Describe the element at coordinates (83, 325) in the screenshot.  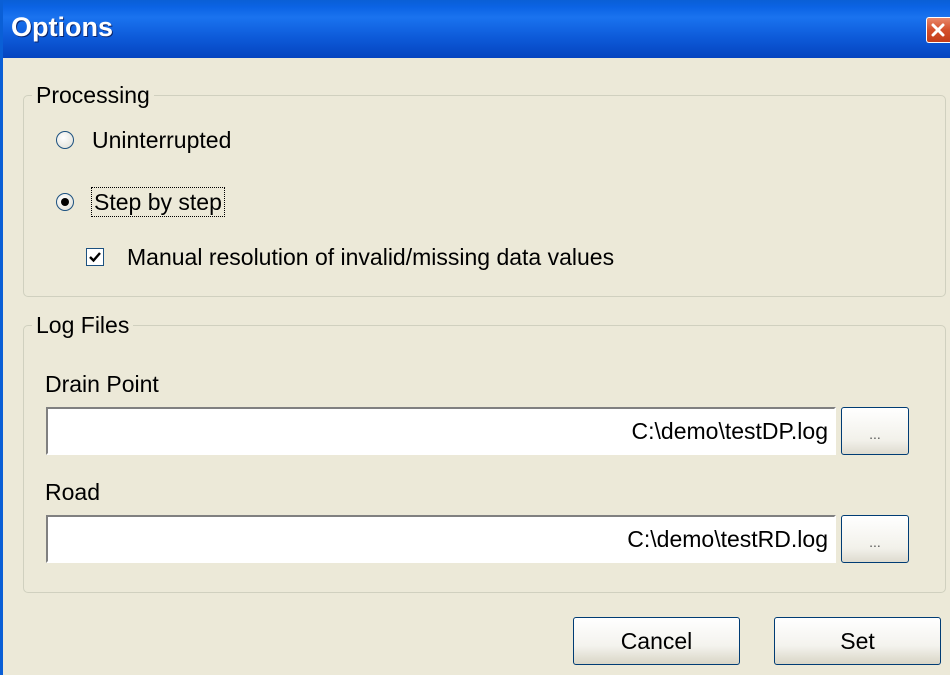
I see `log-files-legend: Log Files` at that location.